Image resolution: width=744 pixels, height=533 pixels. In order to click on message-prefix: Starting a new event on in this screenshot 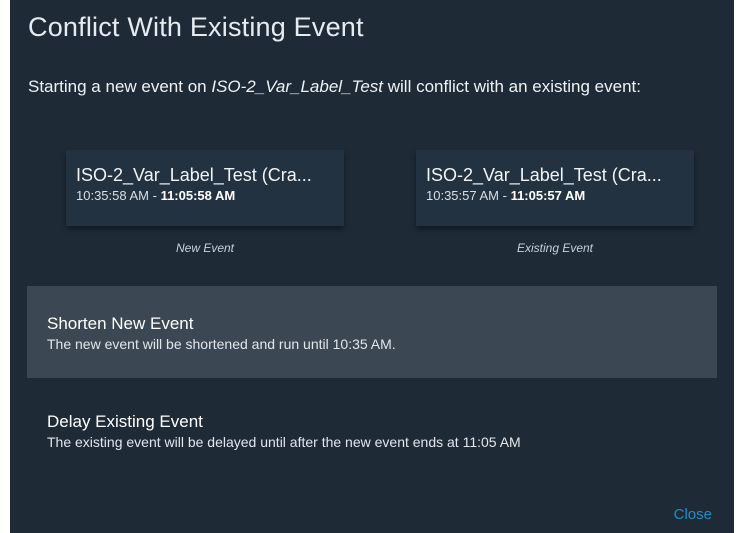, I will do `click(120, 86)`.